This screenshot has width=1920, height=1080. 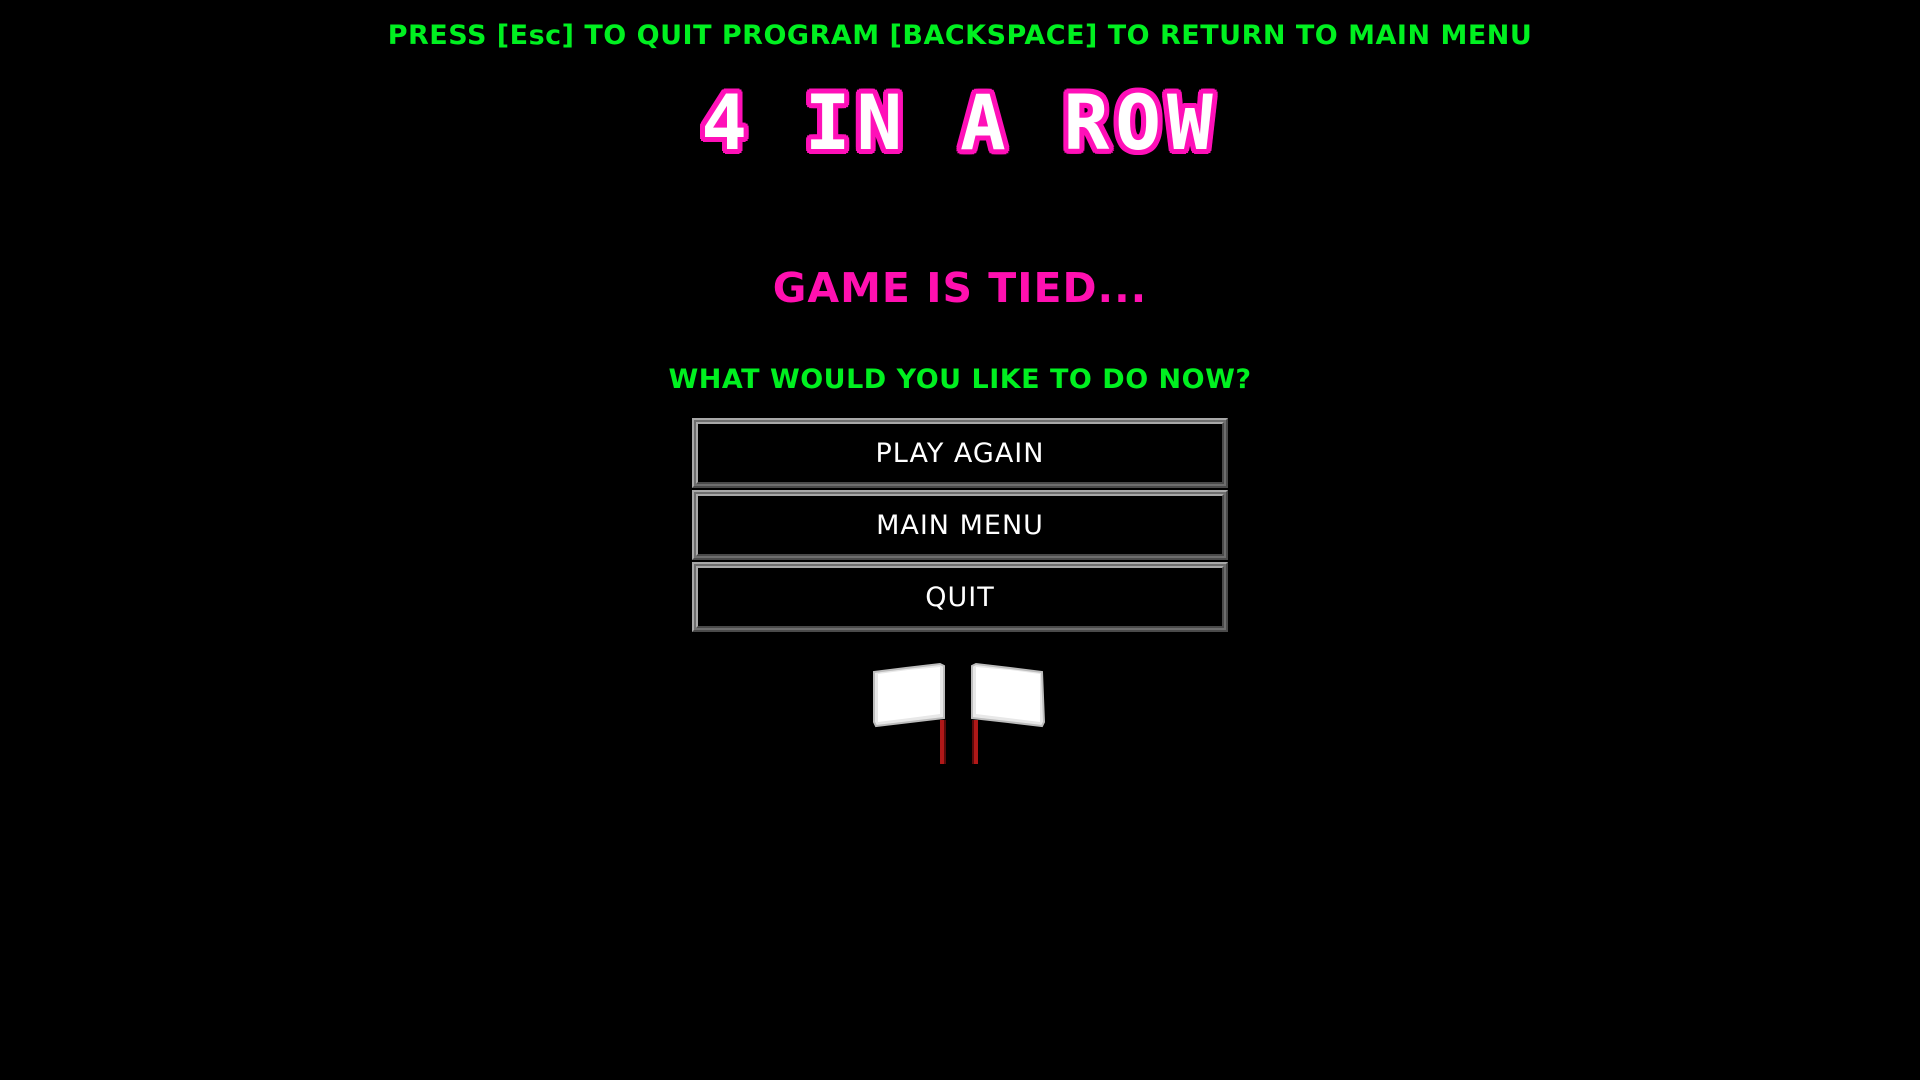 I want to click on next-action-prompt: WHAT WOULD YOU LIKE TO DO NOW?, so click(x=960, y=379).